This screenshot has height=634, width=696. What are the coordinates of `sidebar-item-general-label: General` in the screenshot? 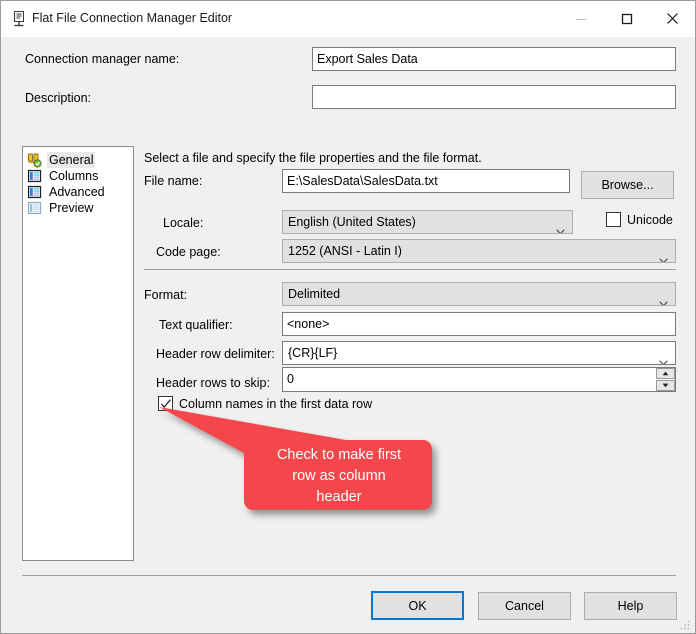 It's located at (71, 160).